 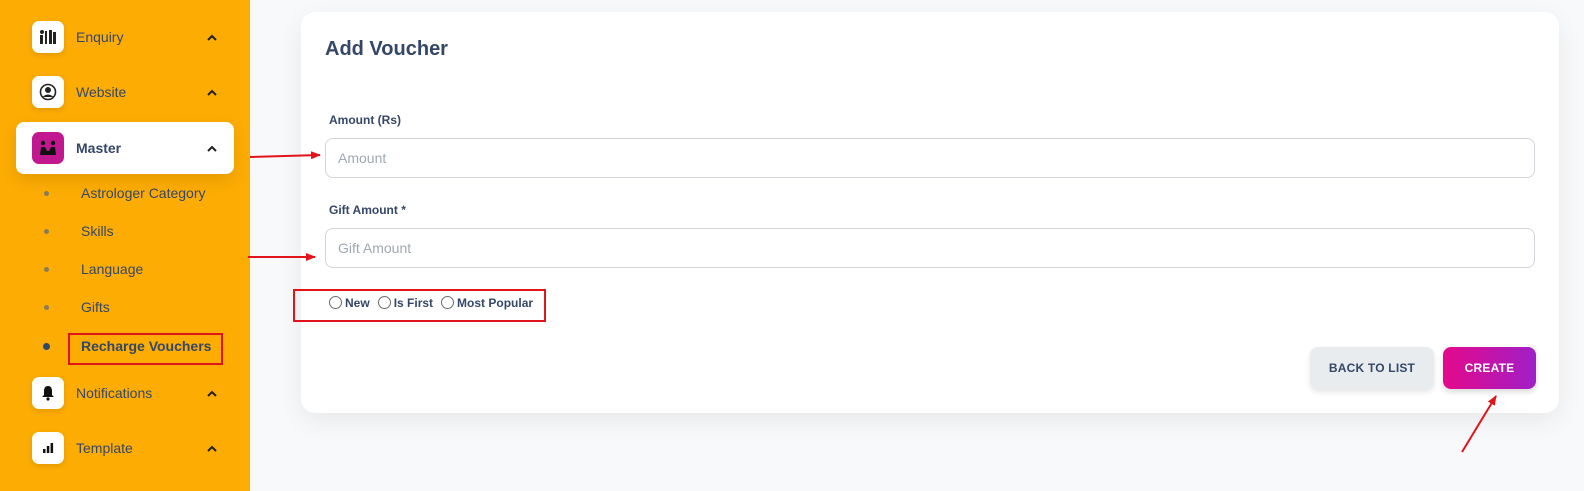 What do you see at coordinates (367, 210) in the screenshot?
I see `gift-amount-label: Gift Amount *` at bounding box center [367, 210].